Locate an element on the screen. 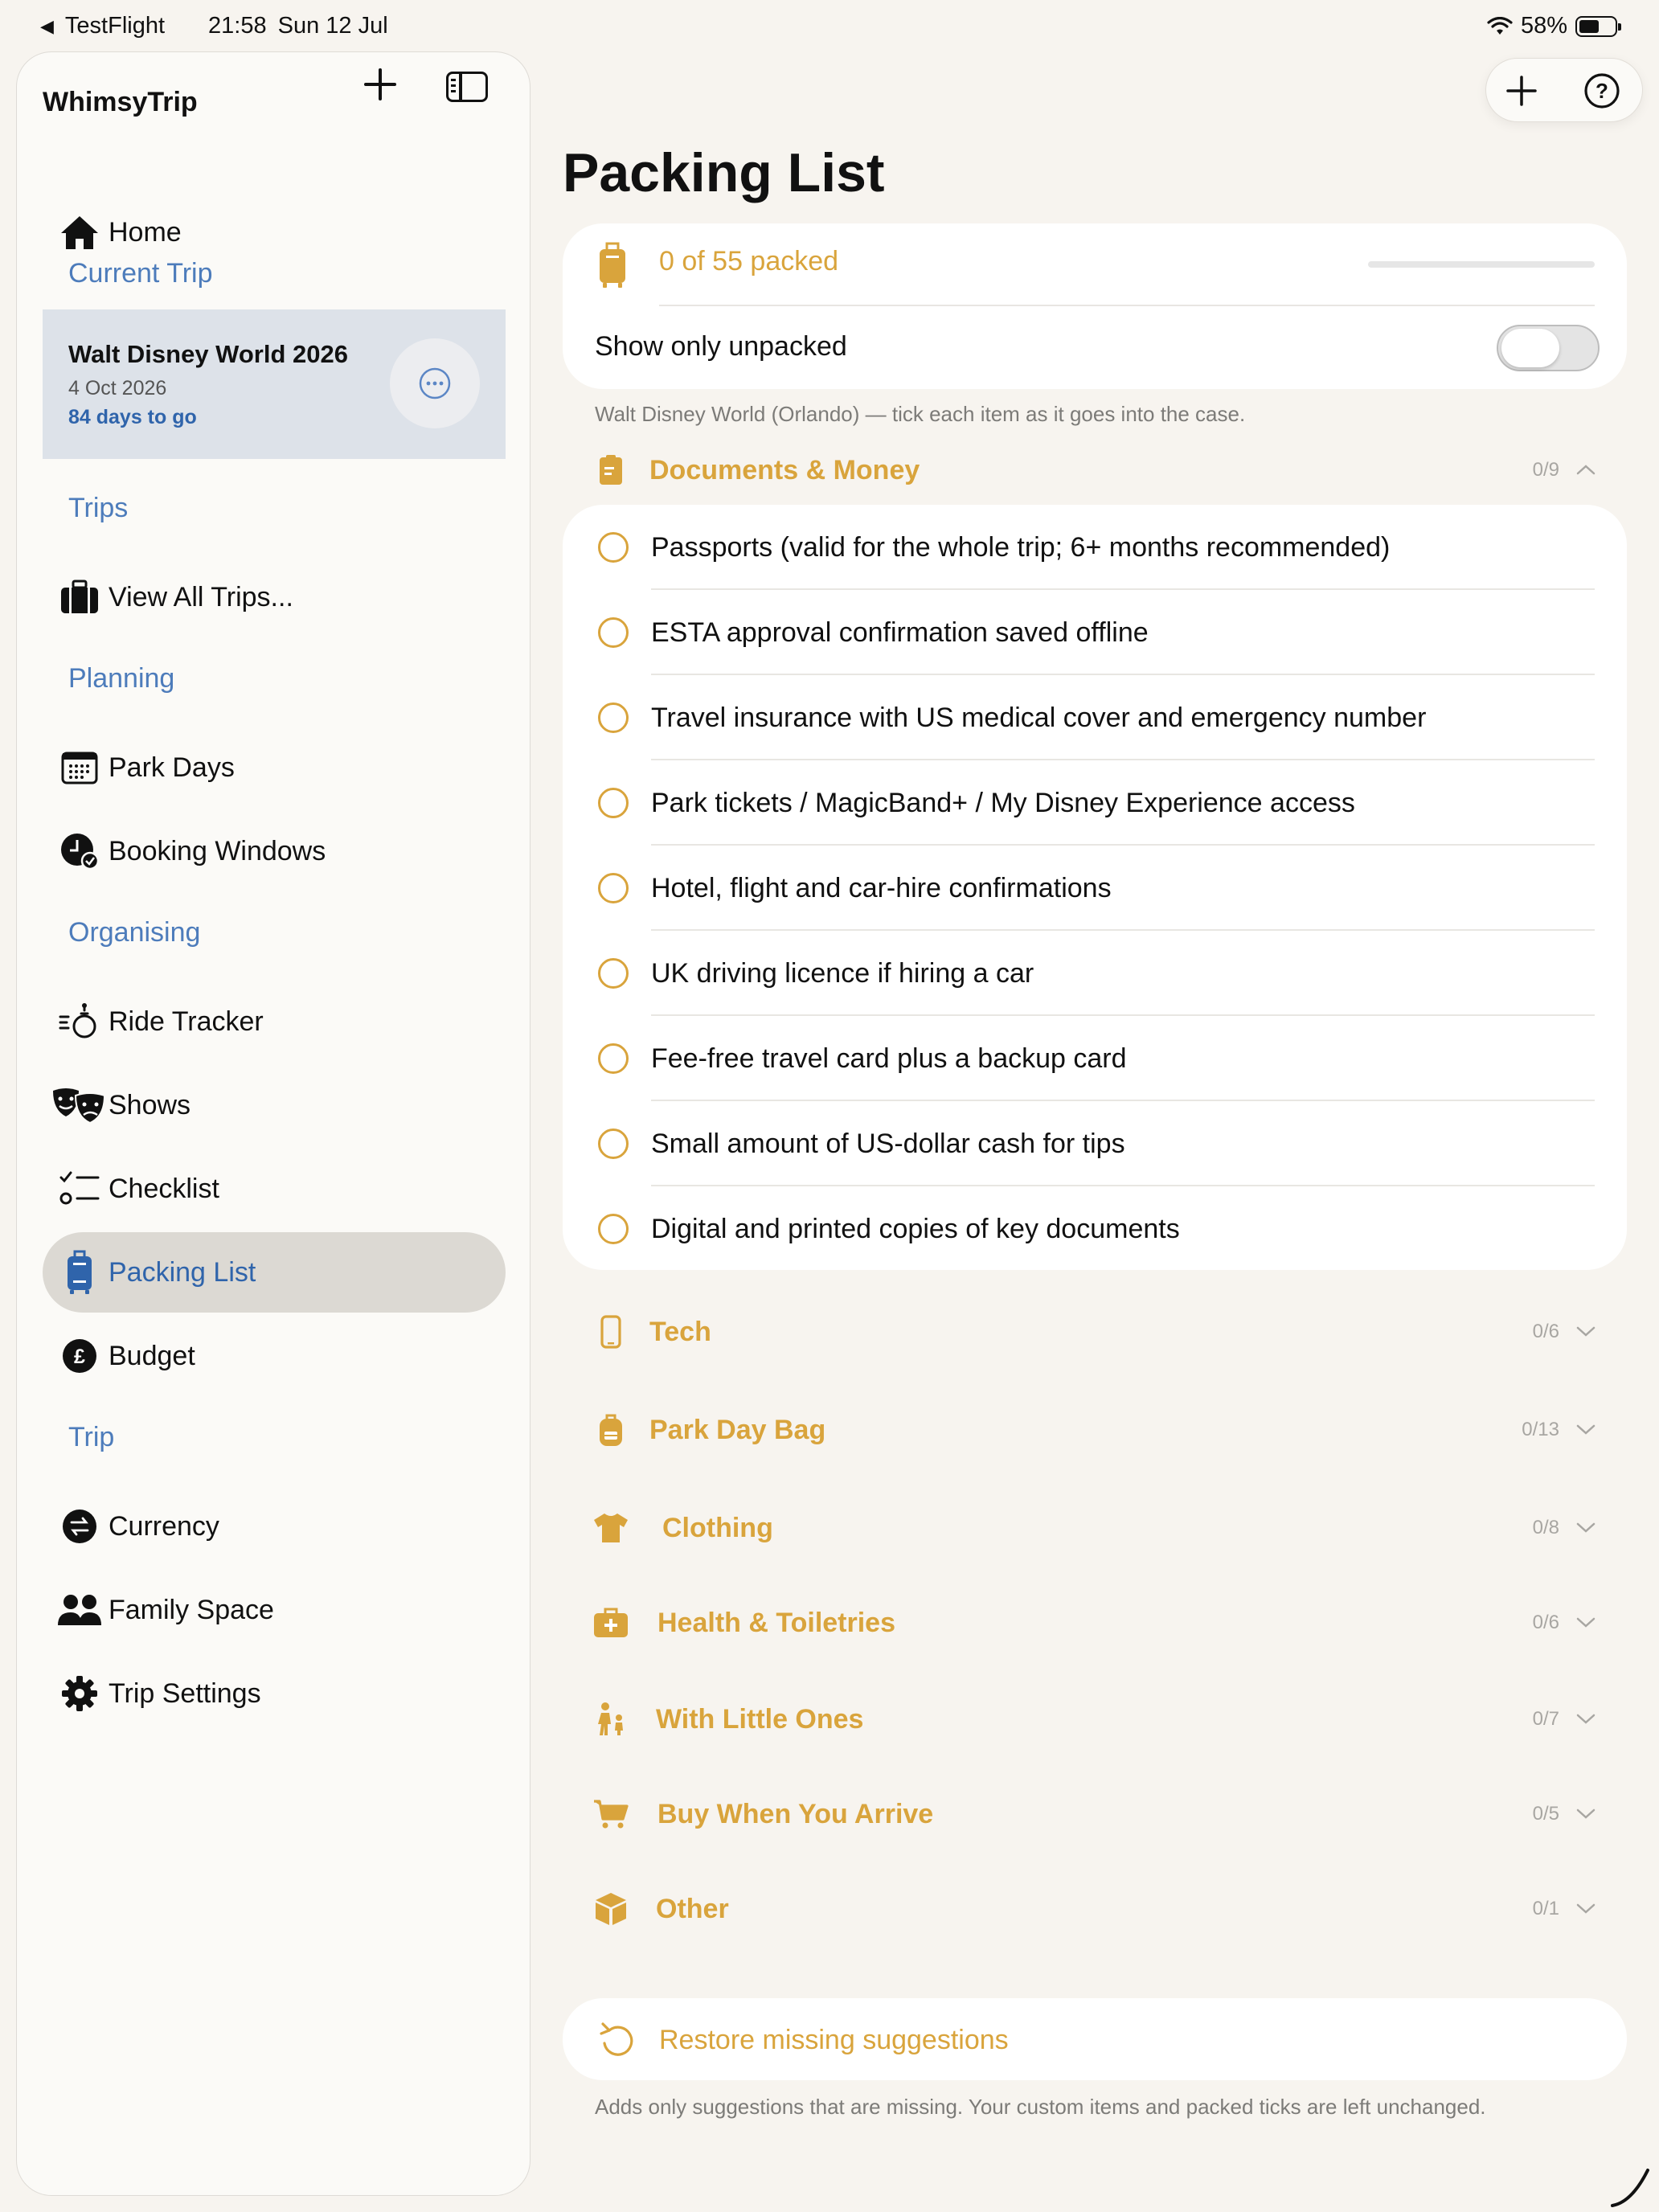 The image size is (1659, 2212). ellipsis-circle-icon is located at coordinates (435, 383).